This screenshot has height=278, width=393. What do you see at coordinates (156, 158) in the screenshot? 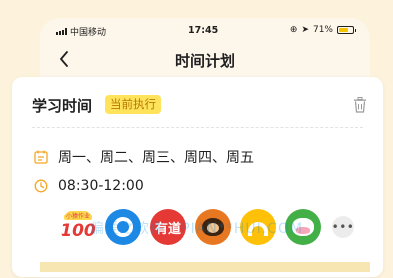
I see `days-text: 周一、周二、周三、周四、周五` at bounding box center [156, 158].